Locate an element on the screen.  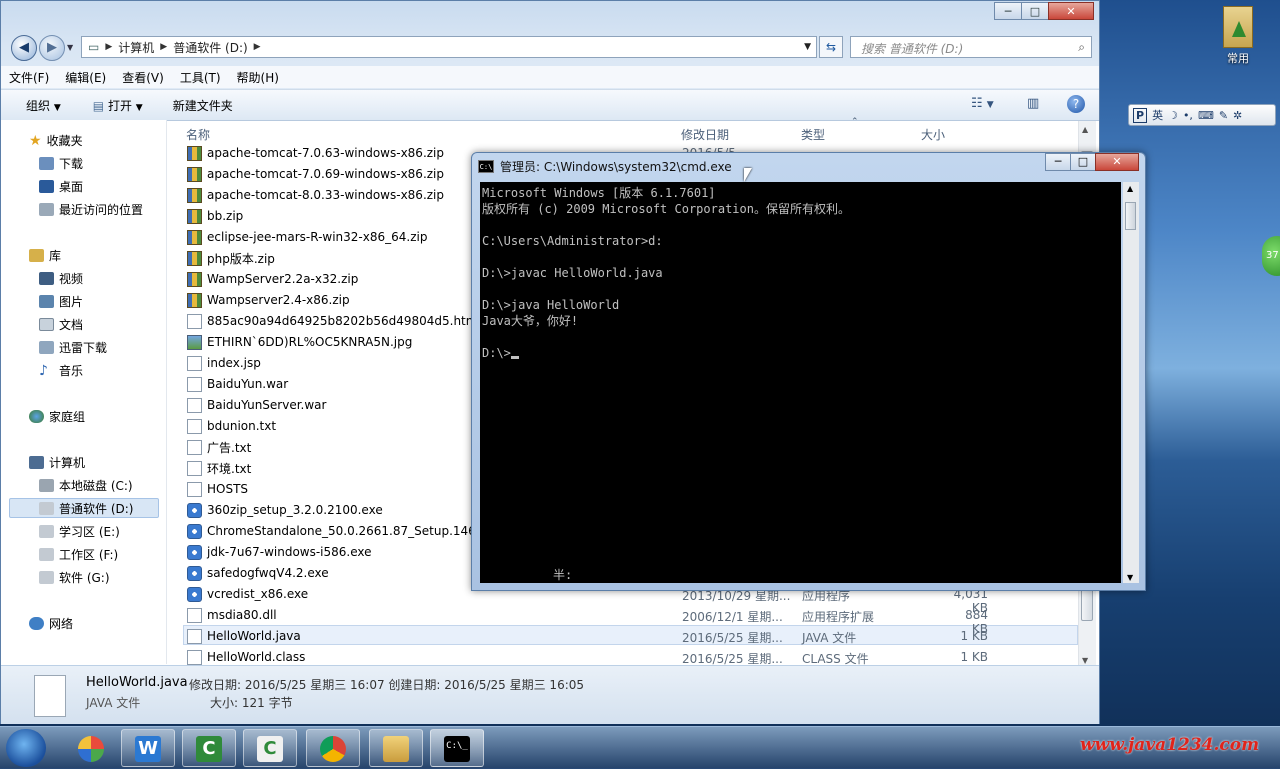
sidebar-network: 网络 is located at coordinates (51, 623).